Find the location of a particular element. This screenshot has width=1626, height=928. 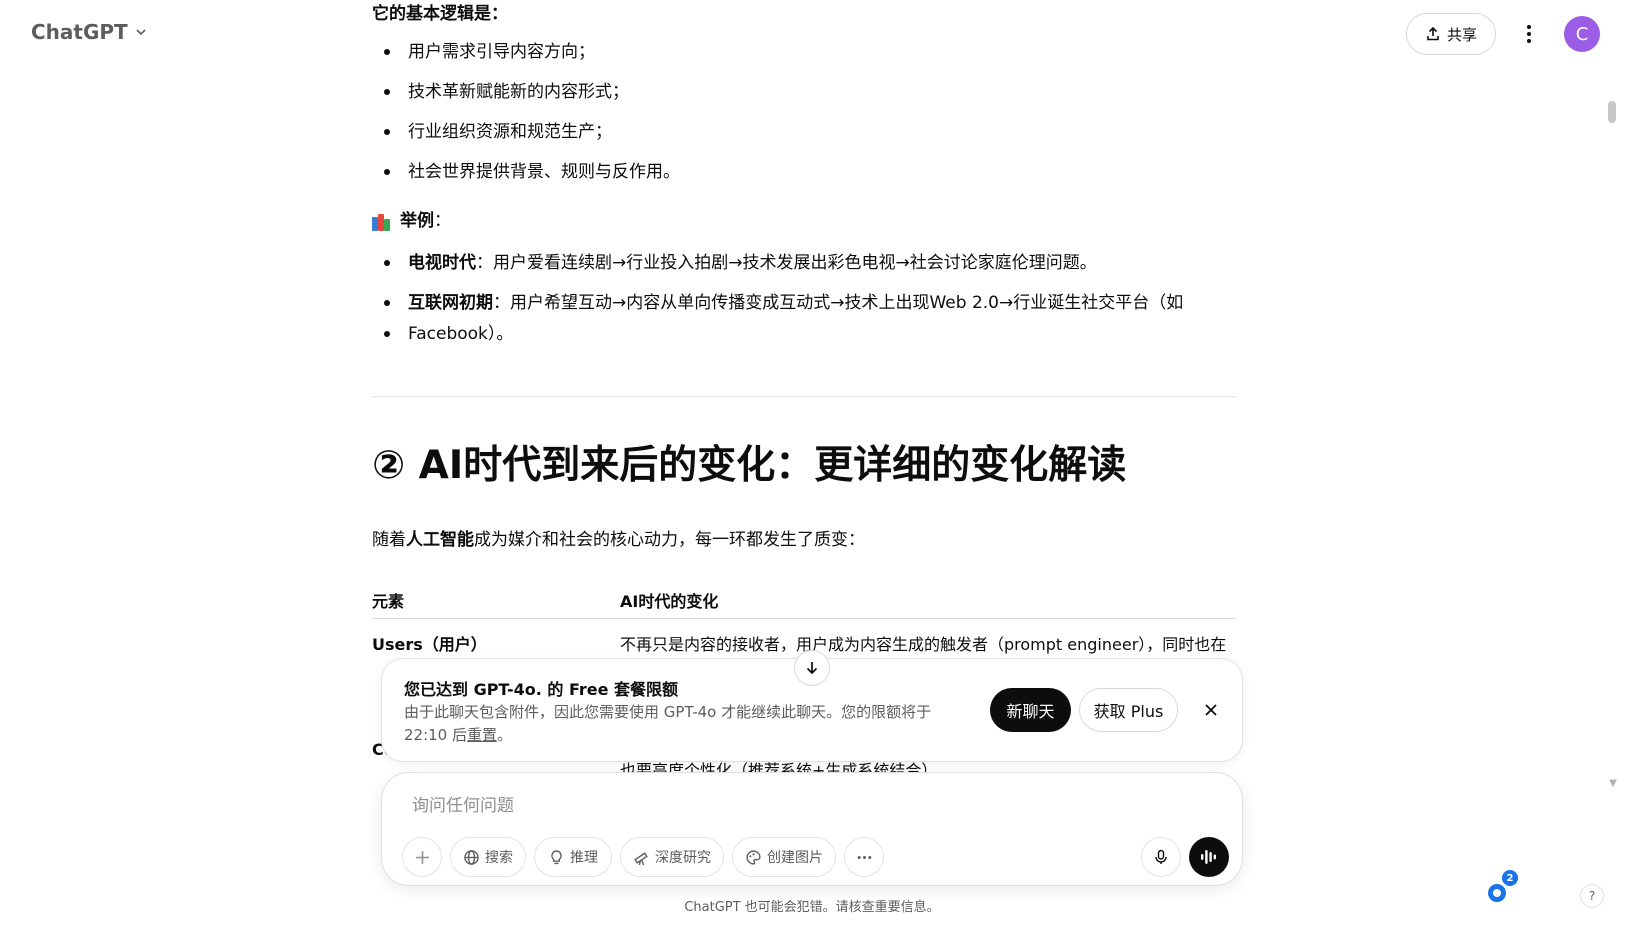

prompt-input is located at coordinates (762, 806).